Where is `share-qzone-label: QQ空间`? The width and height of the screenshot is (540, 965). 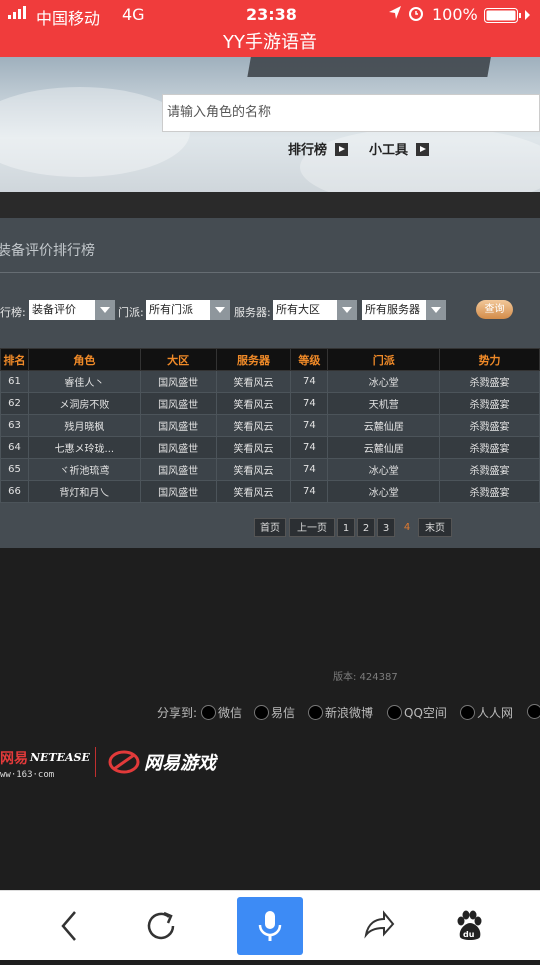
share-qzone-label: QQ空间 is located at coordinates (425, 713).